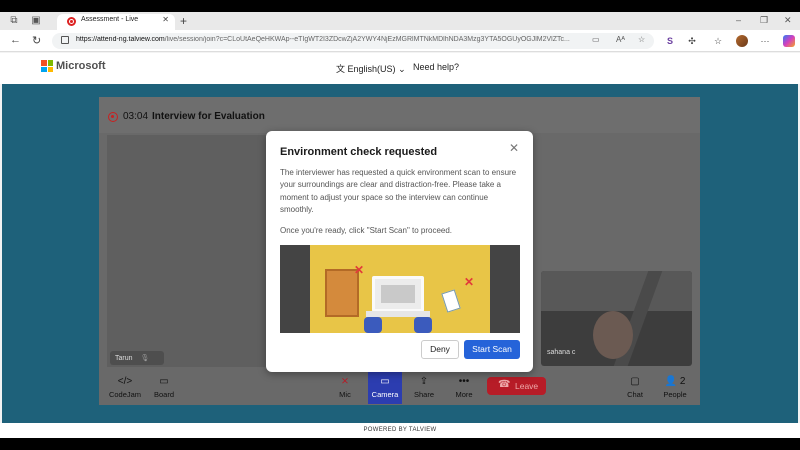 The width and height of the screenshot is (800, 450). What do you see at coordinates (47, 66) in the screenshot?
I see `microsoft-logo-icon` at bounding box center [47, 66].